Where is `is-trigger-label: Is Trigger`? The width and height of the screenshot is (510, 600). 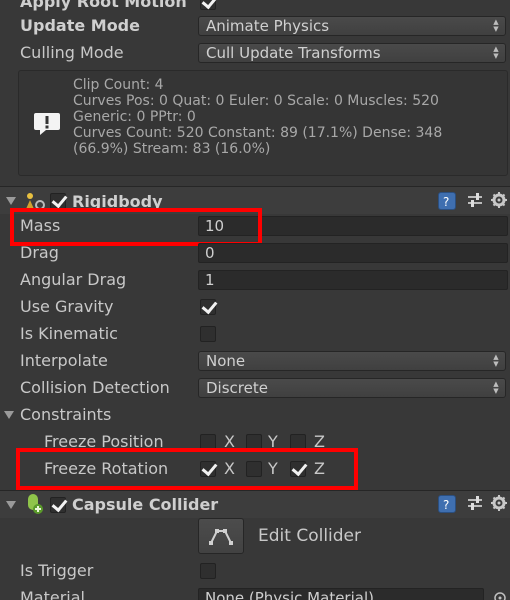
is-trigger-label: Is Trigger is located at coordinates (57, 570).